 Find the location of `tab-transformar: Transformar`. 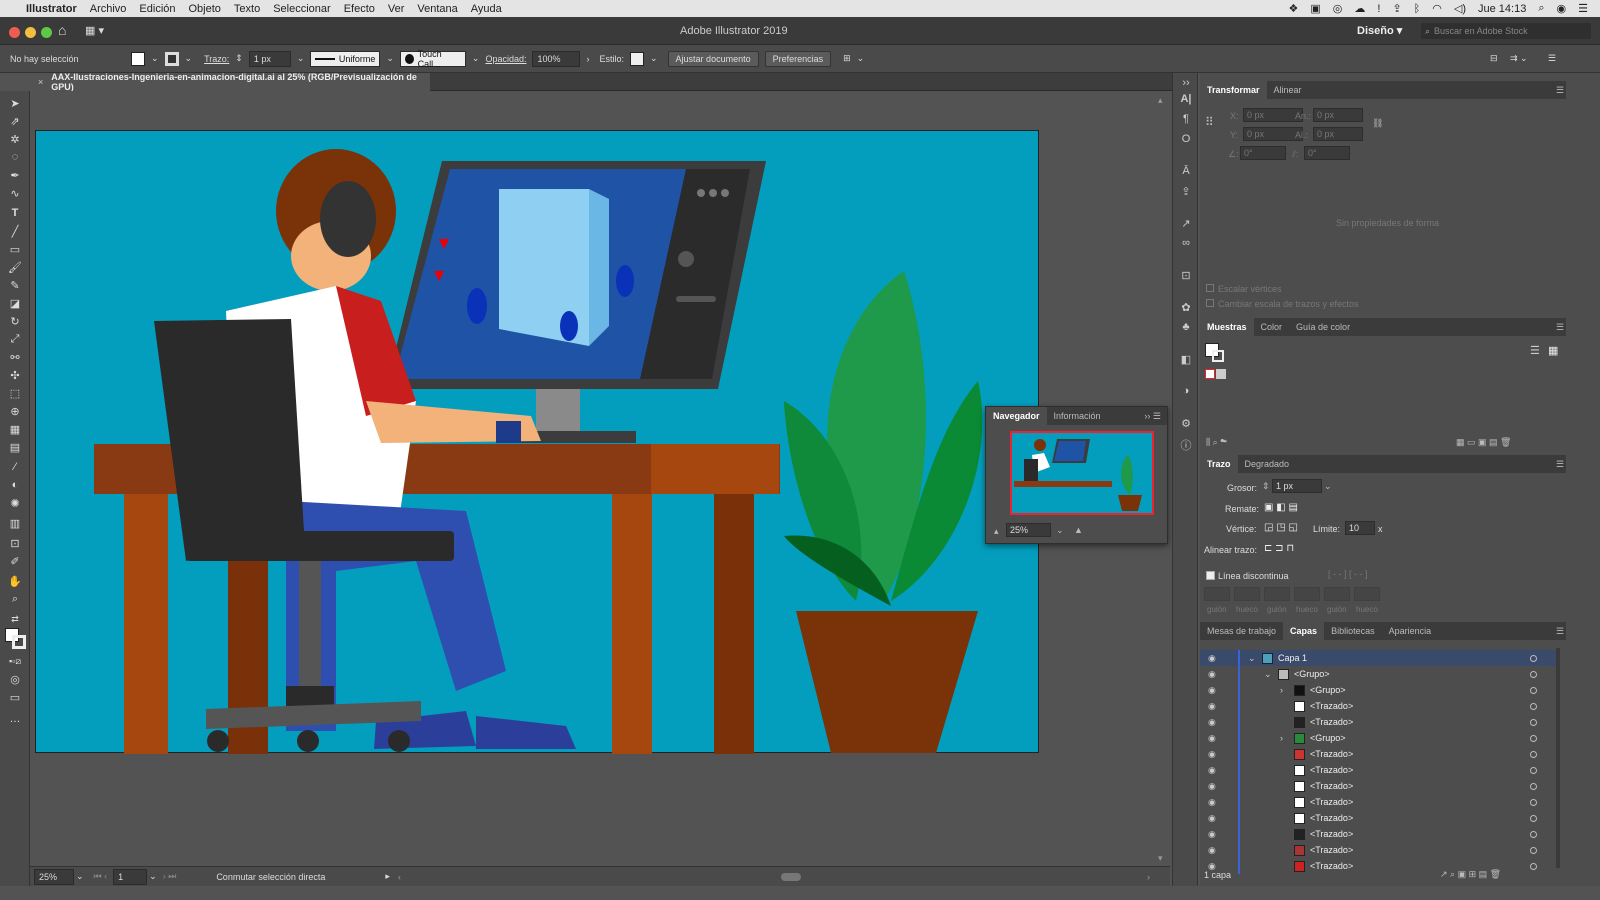

tab-transformar: Transformar is located at coordinates (1233, 90).